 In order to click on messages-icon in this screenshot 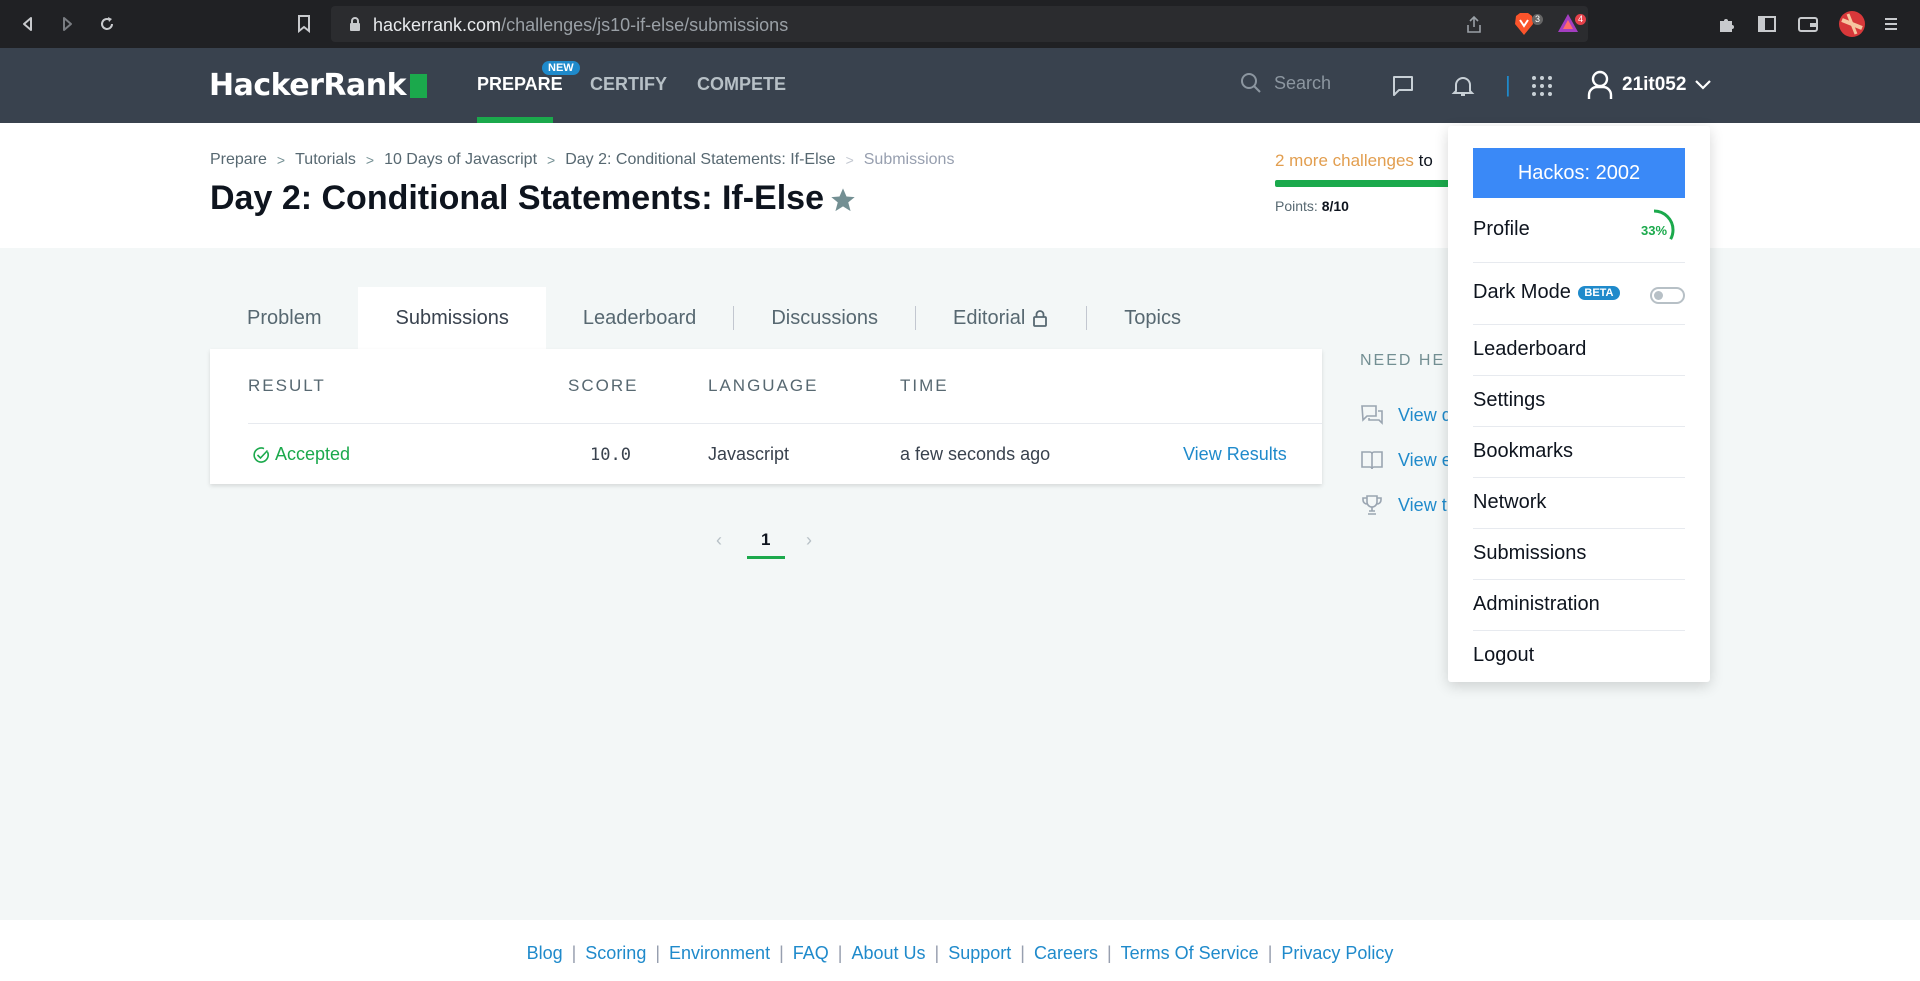, I will do `click(1403, 86)`.